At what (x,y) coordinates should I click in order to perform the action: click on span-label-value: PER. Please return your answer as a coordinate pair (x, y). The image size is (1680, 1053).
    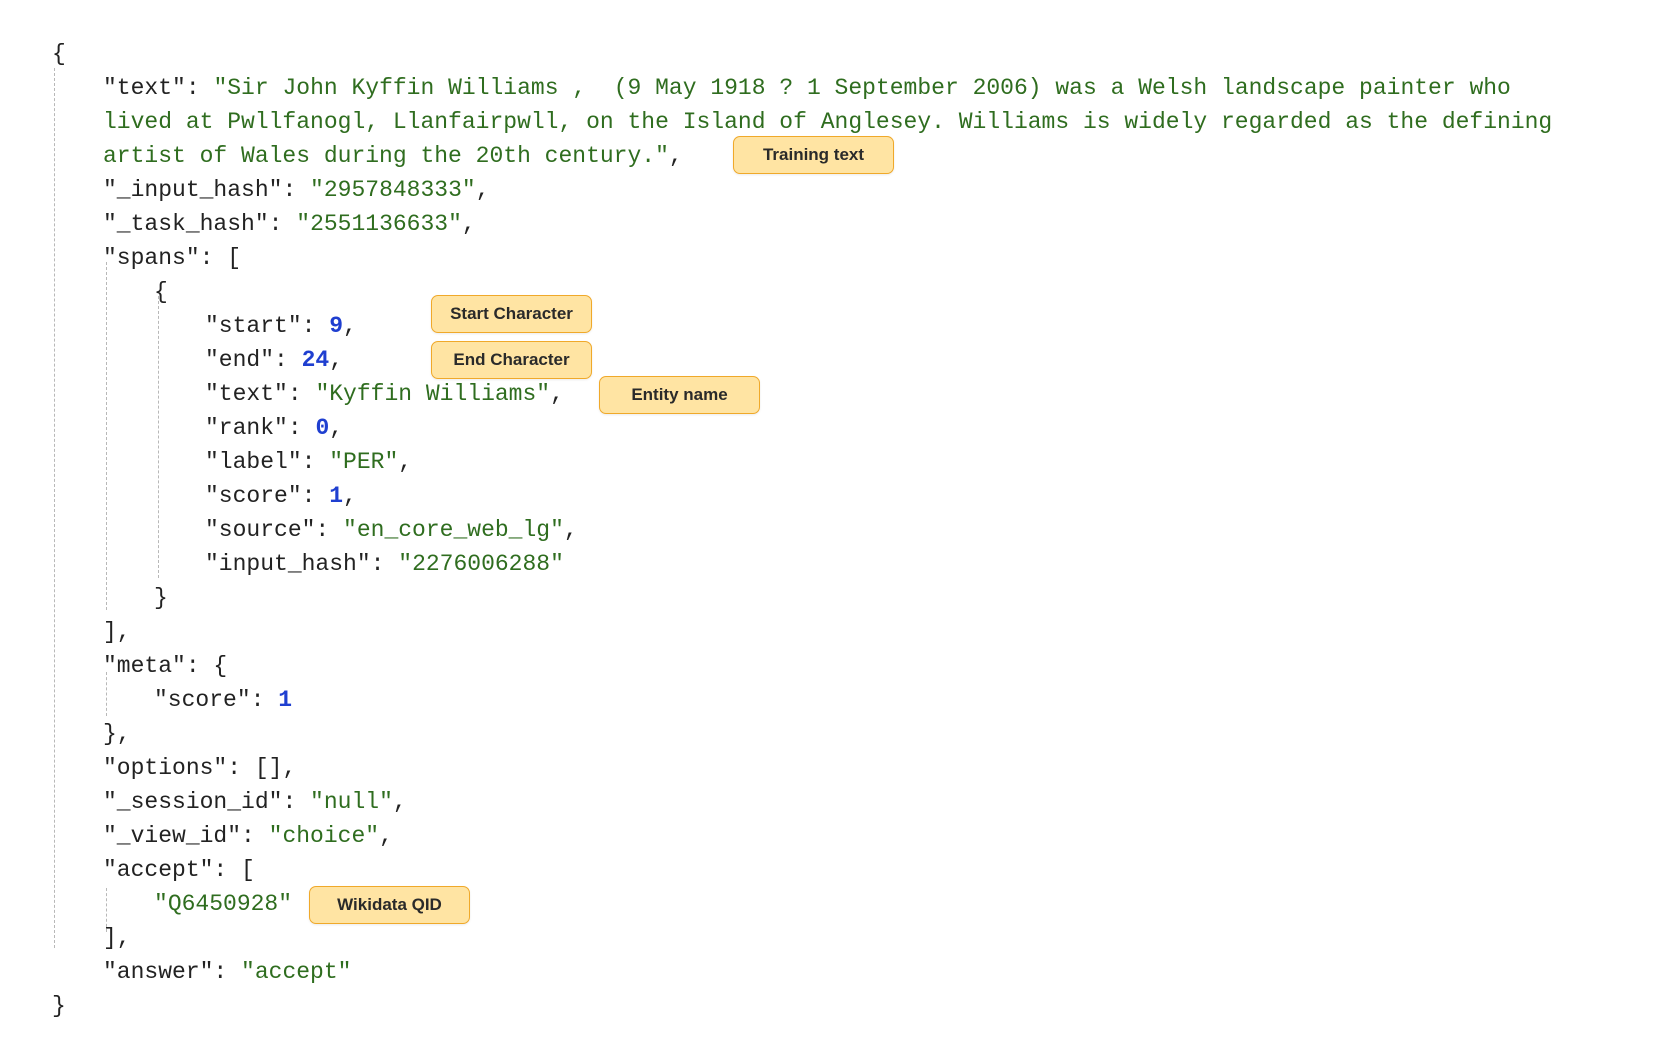
    Looking at the image, I should click on (364, 462).